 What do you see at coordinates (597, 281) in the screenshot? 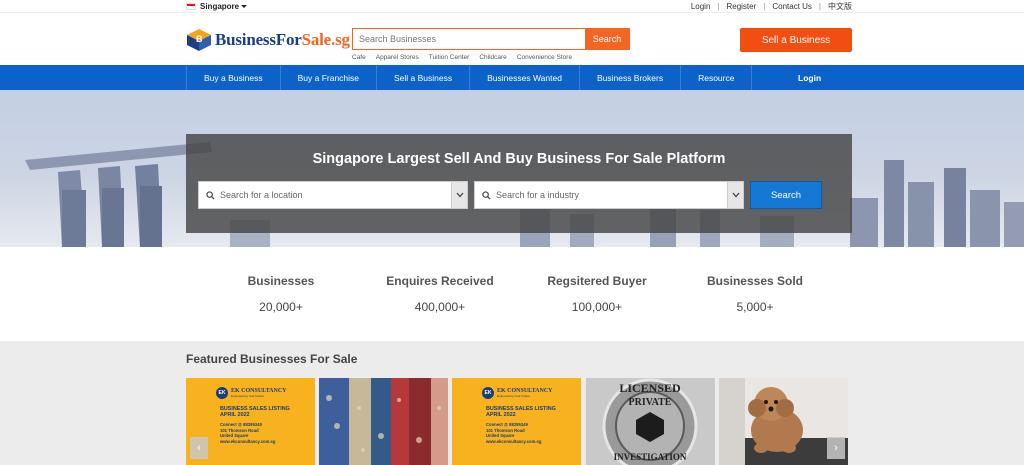
I see `stat-label: Regsitered Buyer` at bounding box center [597, 281].